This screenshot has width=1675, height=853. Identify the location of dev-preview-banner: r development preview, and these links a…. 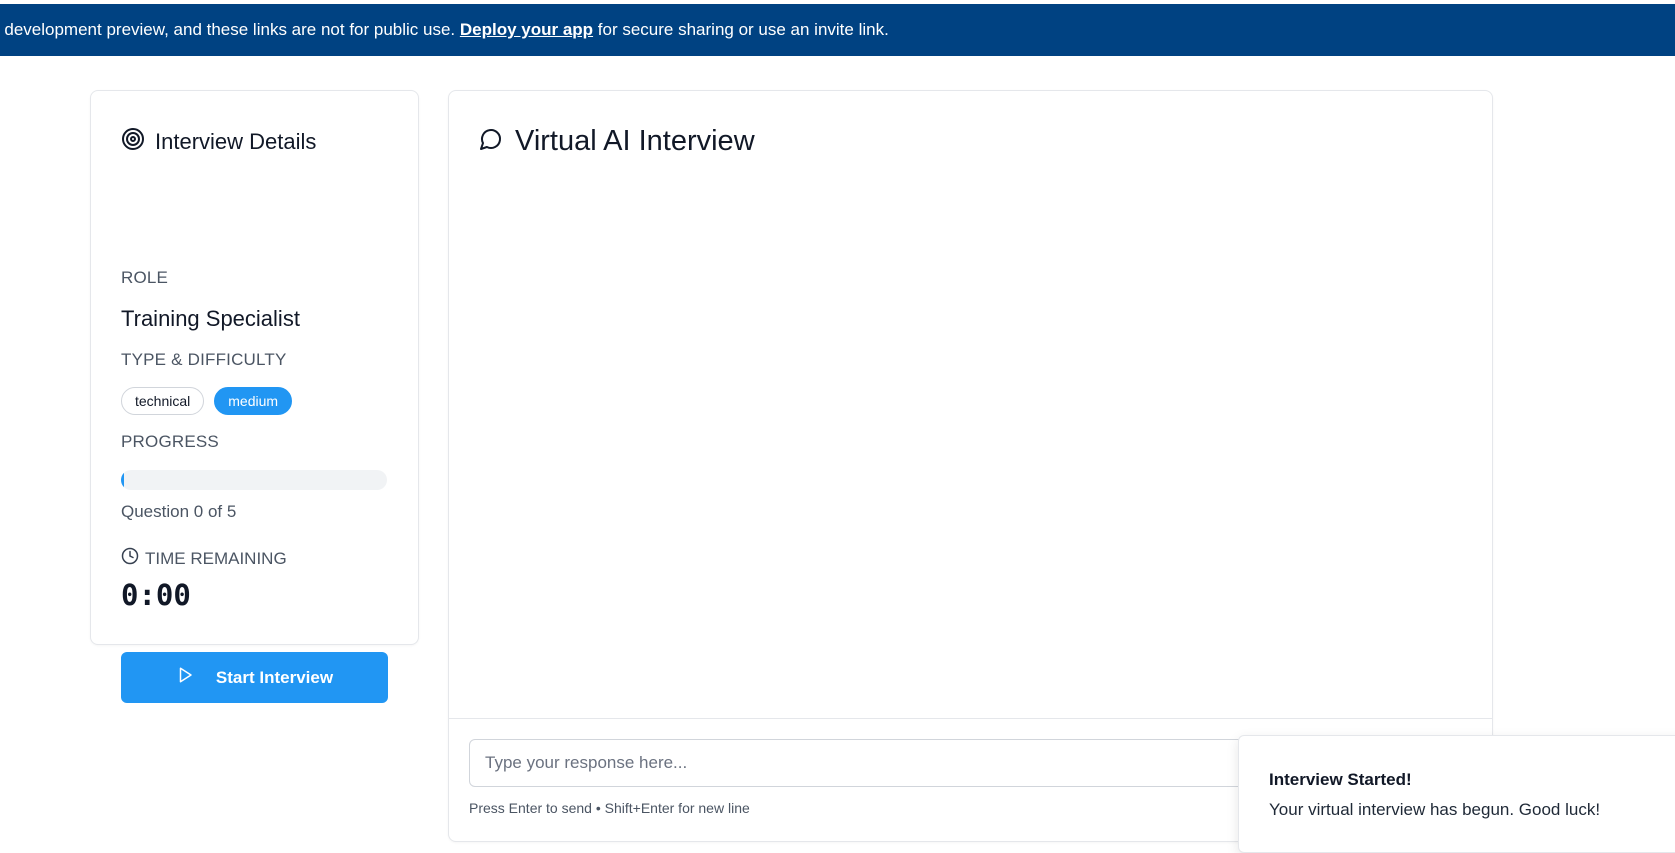
(837, 30).